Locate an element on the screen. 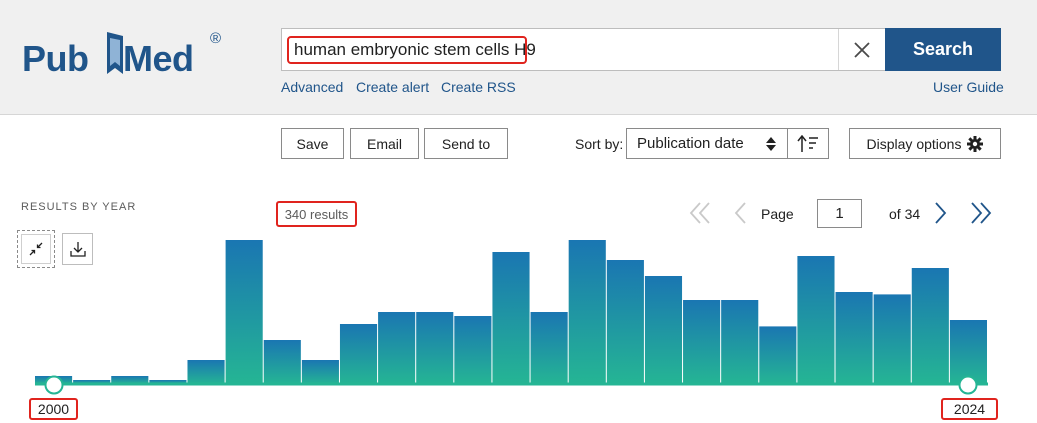 Image resolution: width=1037 pixels, height=423 pixels. registered-mark: ® is located at coordinates (216, 38).